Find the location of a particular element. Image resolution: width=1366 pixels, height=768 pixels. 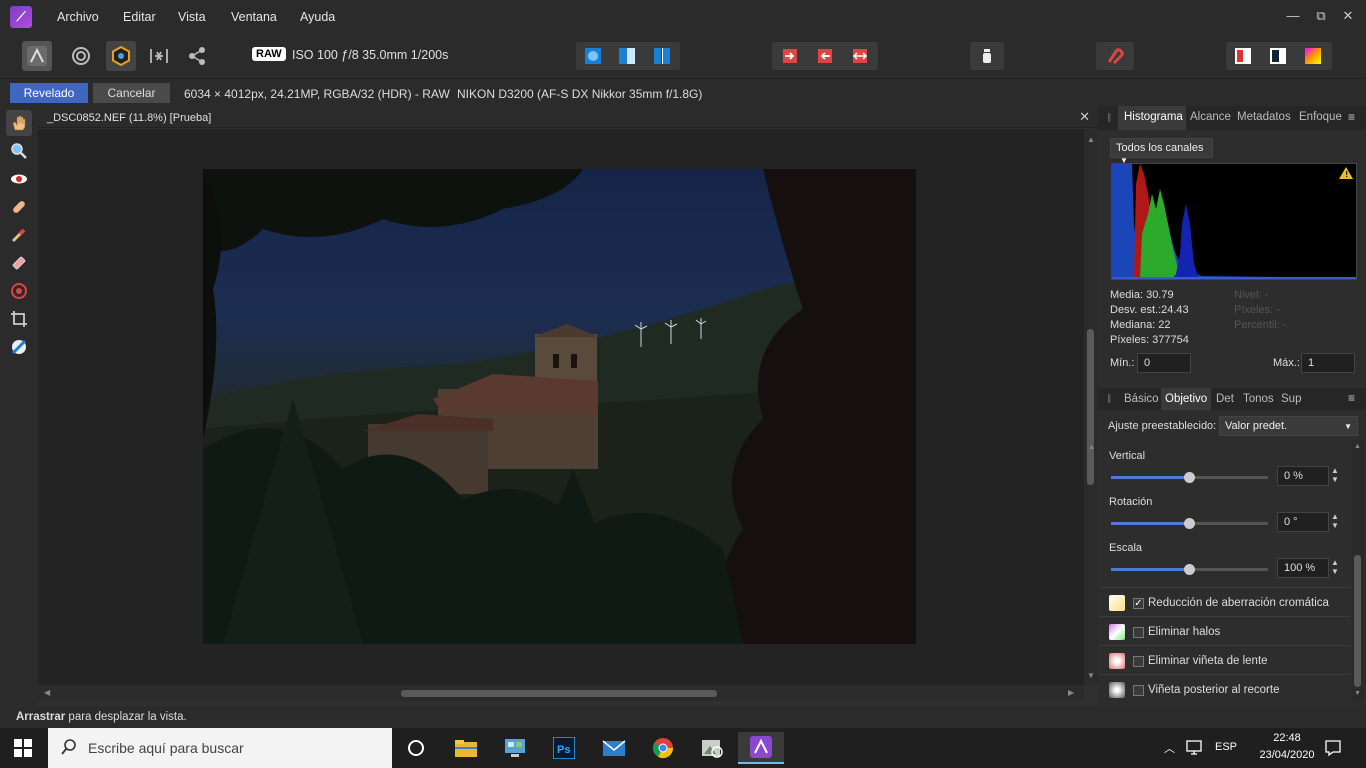

horizontal-scrollbar: ◀ ▶ is located at coordinates (561, 693).